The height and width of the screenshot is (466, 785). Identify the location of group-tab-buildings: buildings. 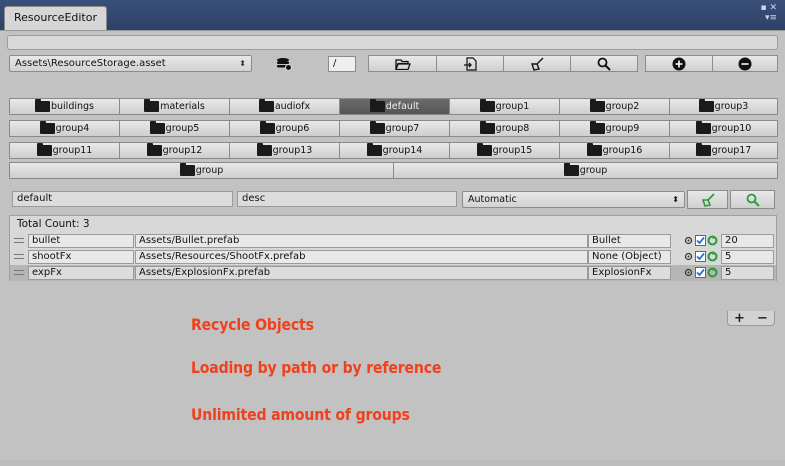
(64, 106).